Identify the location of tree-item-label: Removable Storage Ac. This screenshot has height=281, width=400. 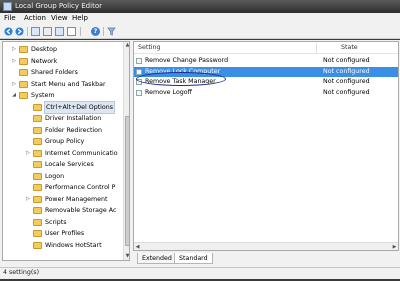
(81, 210).